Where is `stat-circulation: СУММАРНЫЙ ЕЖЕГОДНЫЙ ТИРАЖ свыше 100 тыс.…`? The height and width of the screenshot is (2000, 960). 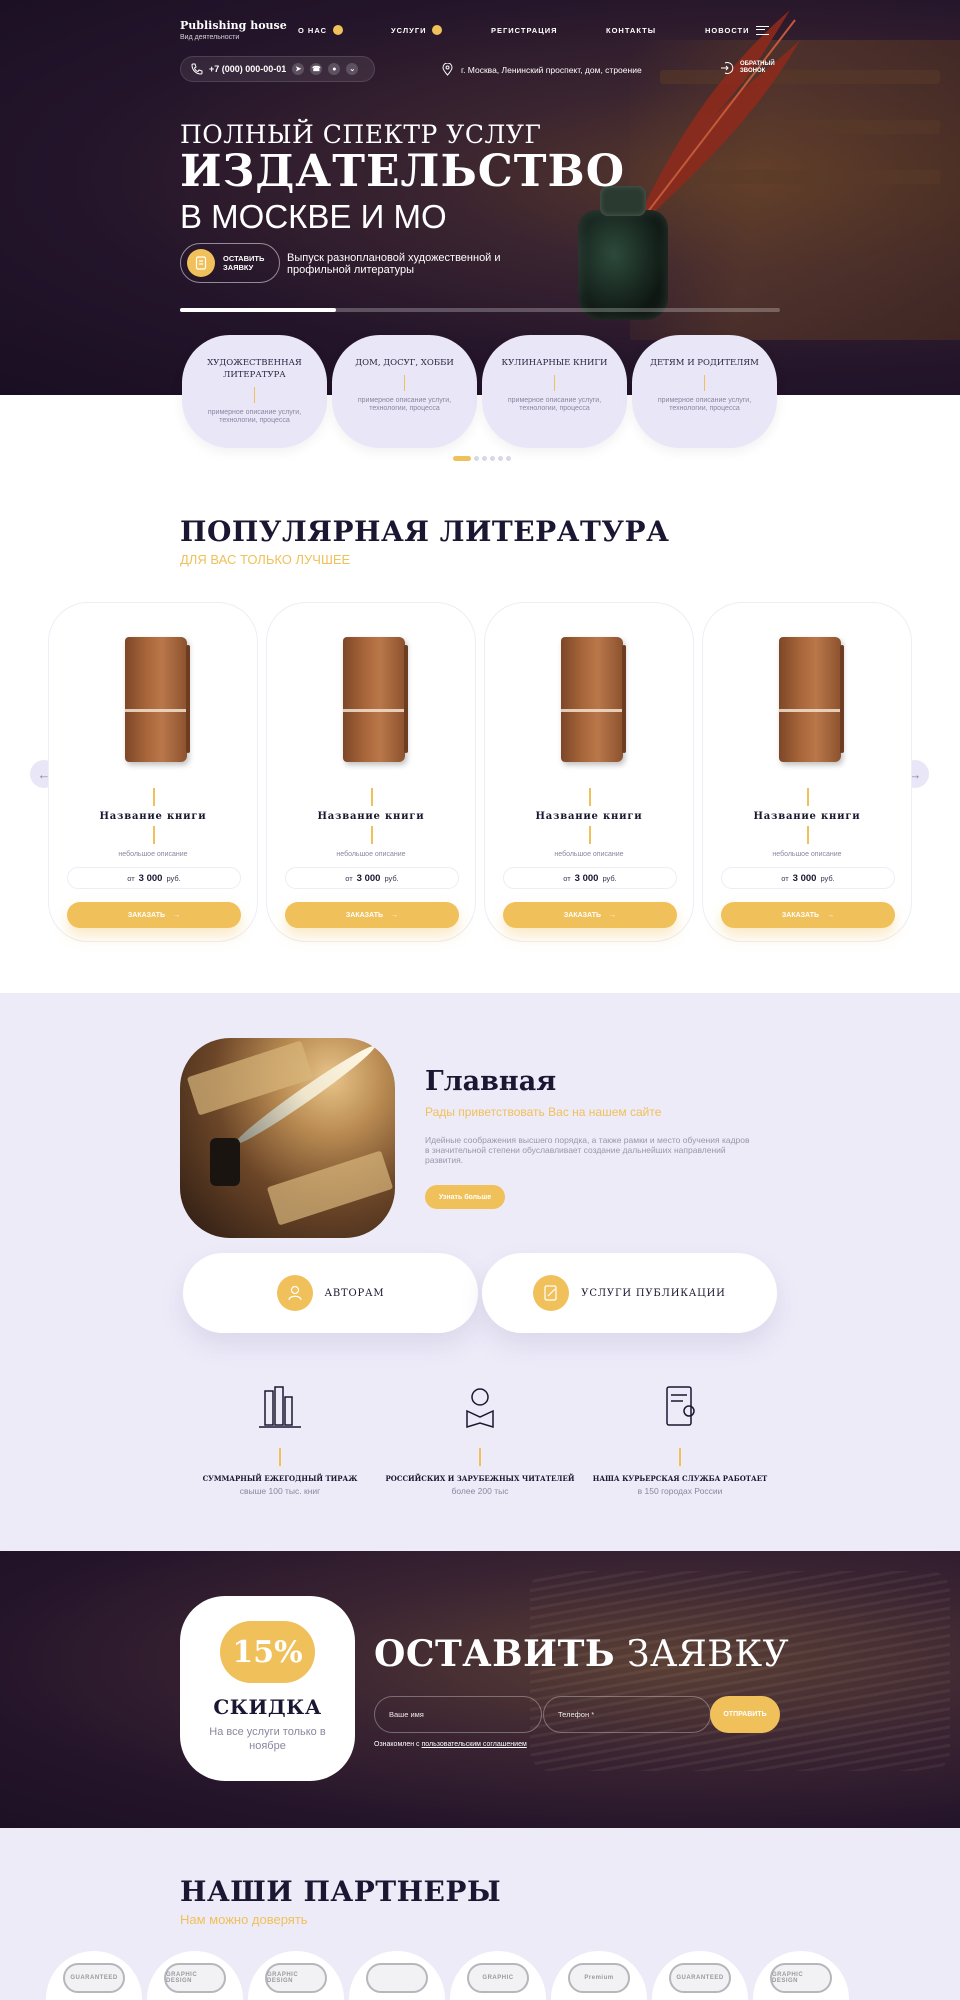 stat-circulation: СУММАРНЫЙ ЕЖЕГОДНЫЙ ТИРАЖ свыше 100 тыс.… is located at coordinates (280, 1439).